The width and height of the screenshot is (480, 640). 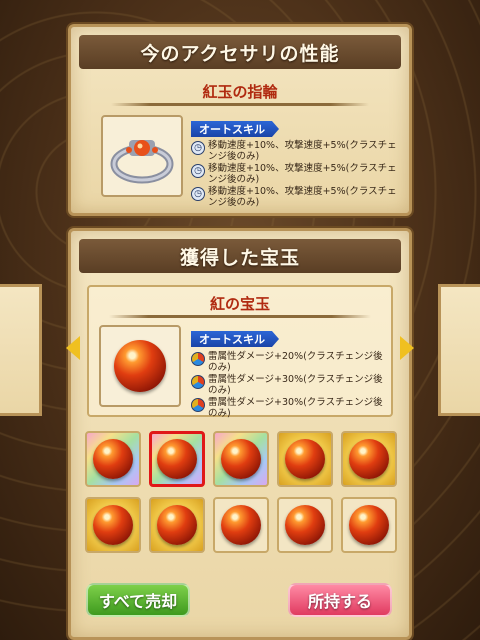 What do you see at coordinates (407, 348) in the screenshot?
I see `arrow-right-icon` at bounding box center [407, 348].